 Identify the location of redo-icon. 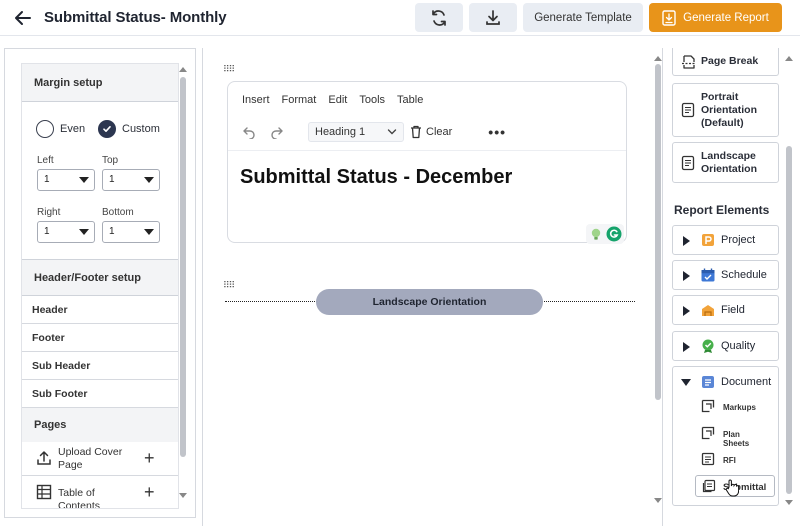
(277, 132).